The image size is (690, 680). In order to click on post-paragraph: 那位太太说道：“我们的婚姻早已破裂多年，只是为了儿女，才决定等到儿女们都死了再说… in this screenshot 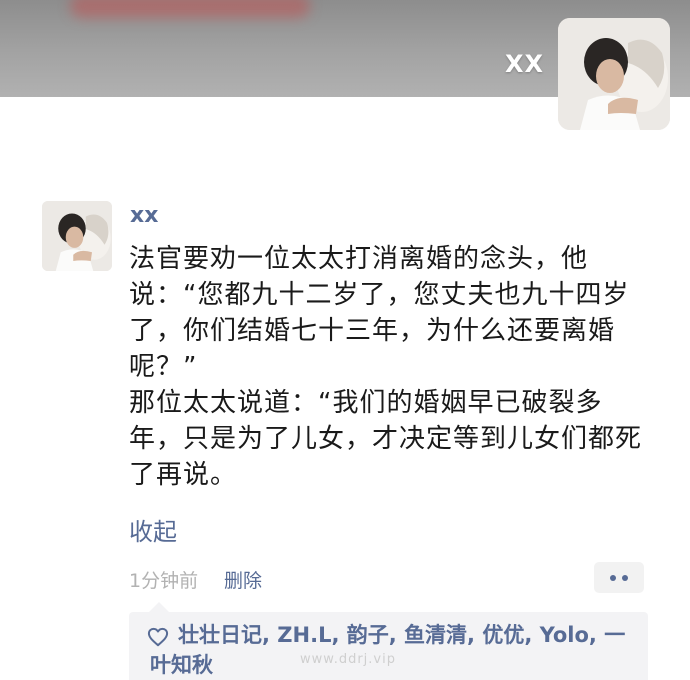, I will do `click(386, 439)`.